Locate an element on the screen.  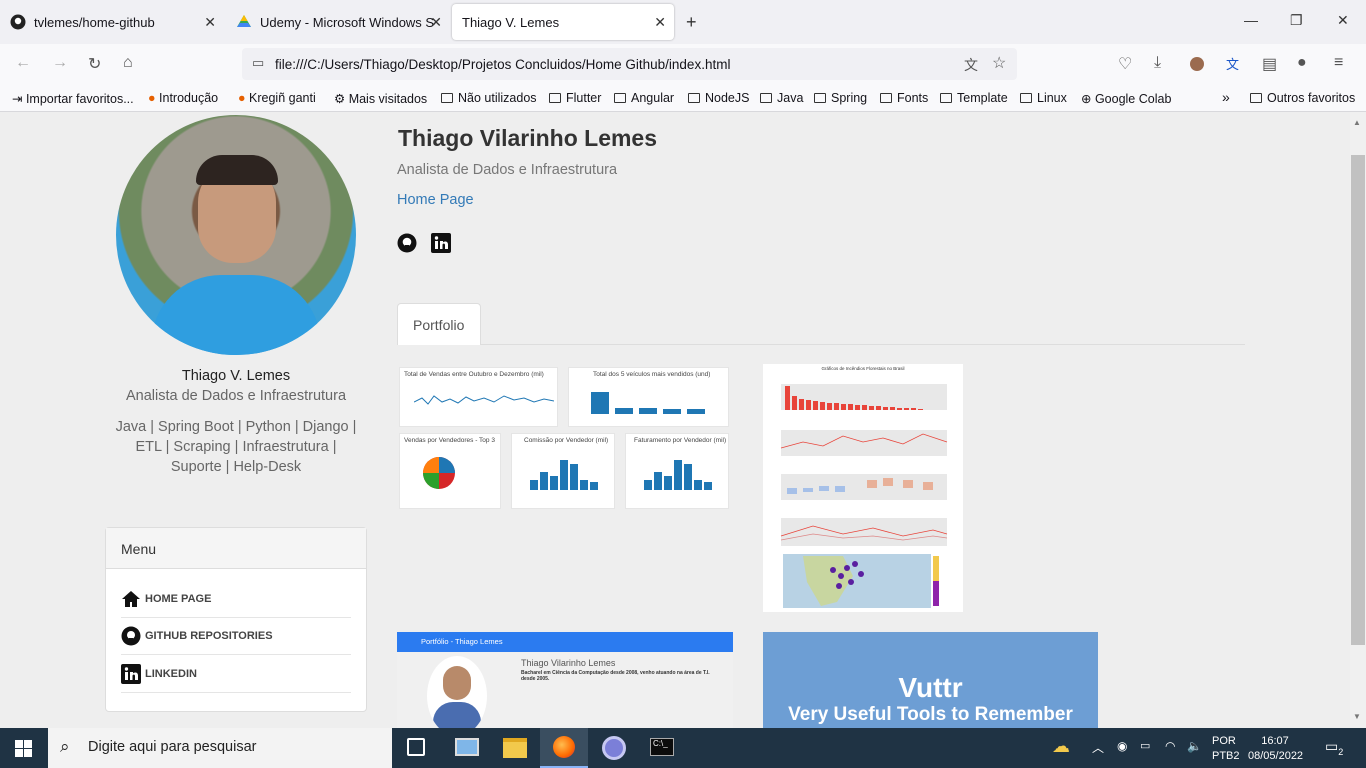
bookmark-flutter: Flutter is located at coordinates (575, 98).